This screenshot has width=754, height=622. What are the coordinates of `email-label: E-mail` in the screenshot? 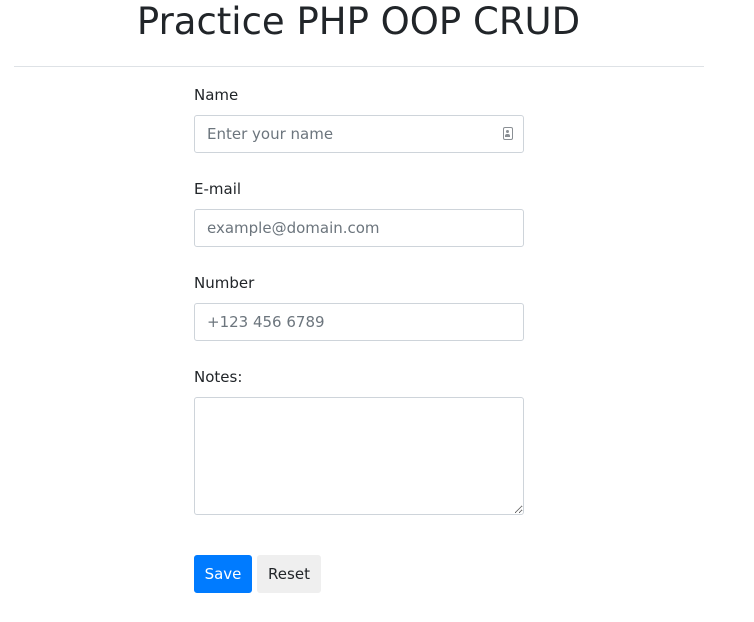 It's located at (218, 189).